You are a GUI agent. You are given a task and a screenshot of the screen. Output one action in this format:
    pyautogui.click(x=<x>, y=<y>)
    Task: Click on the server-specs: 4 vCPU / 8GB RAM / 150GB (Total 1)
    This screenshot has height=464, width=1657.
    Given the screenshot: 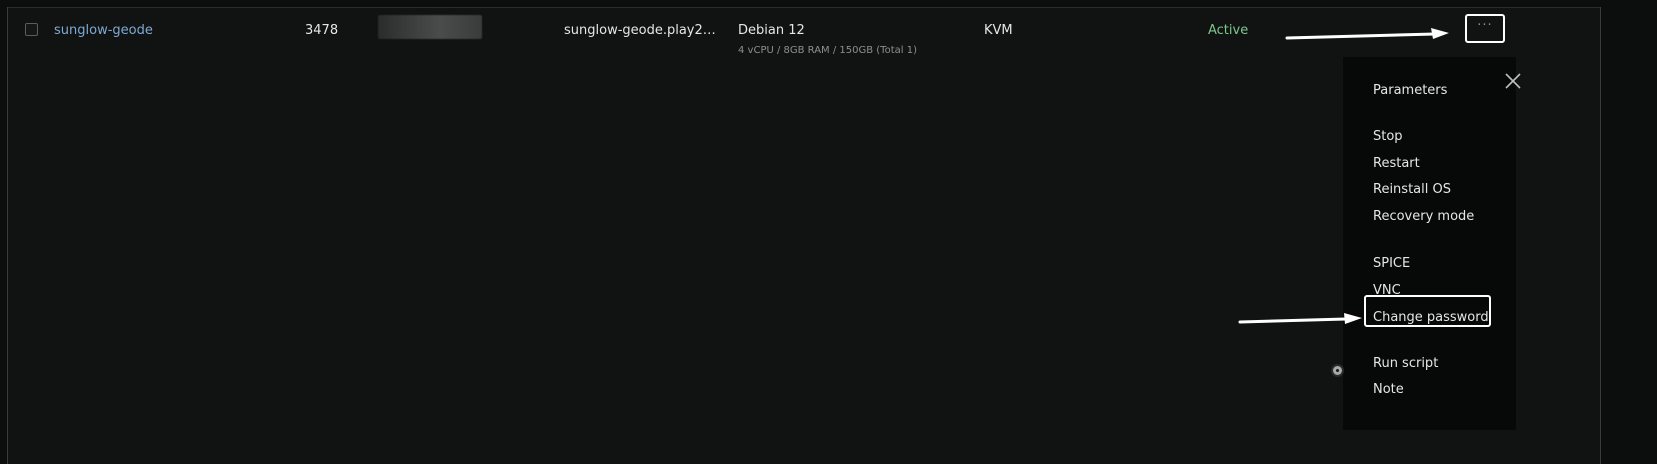 What is the action you would take?
    pyautogui.click(x=827, y=50)
    